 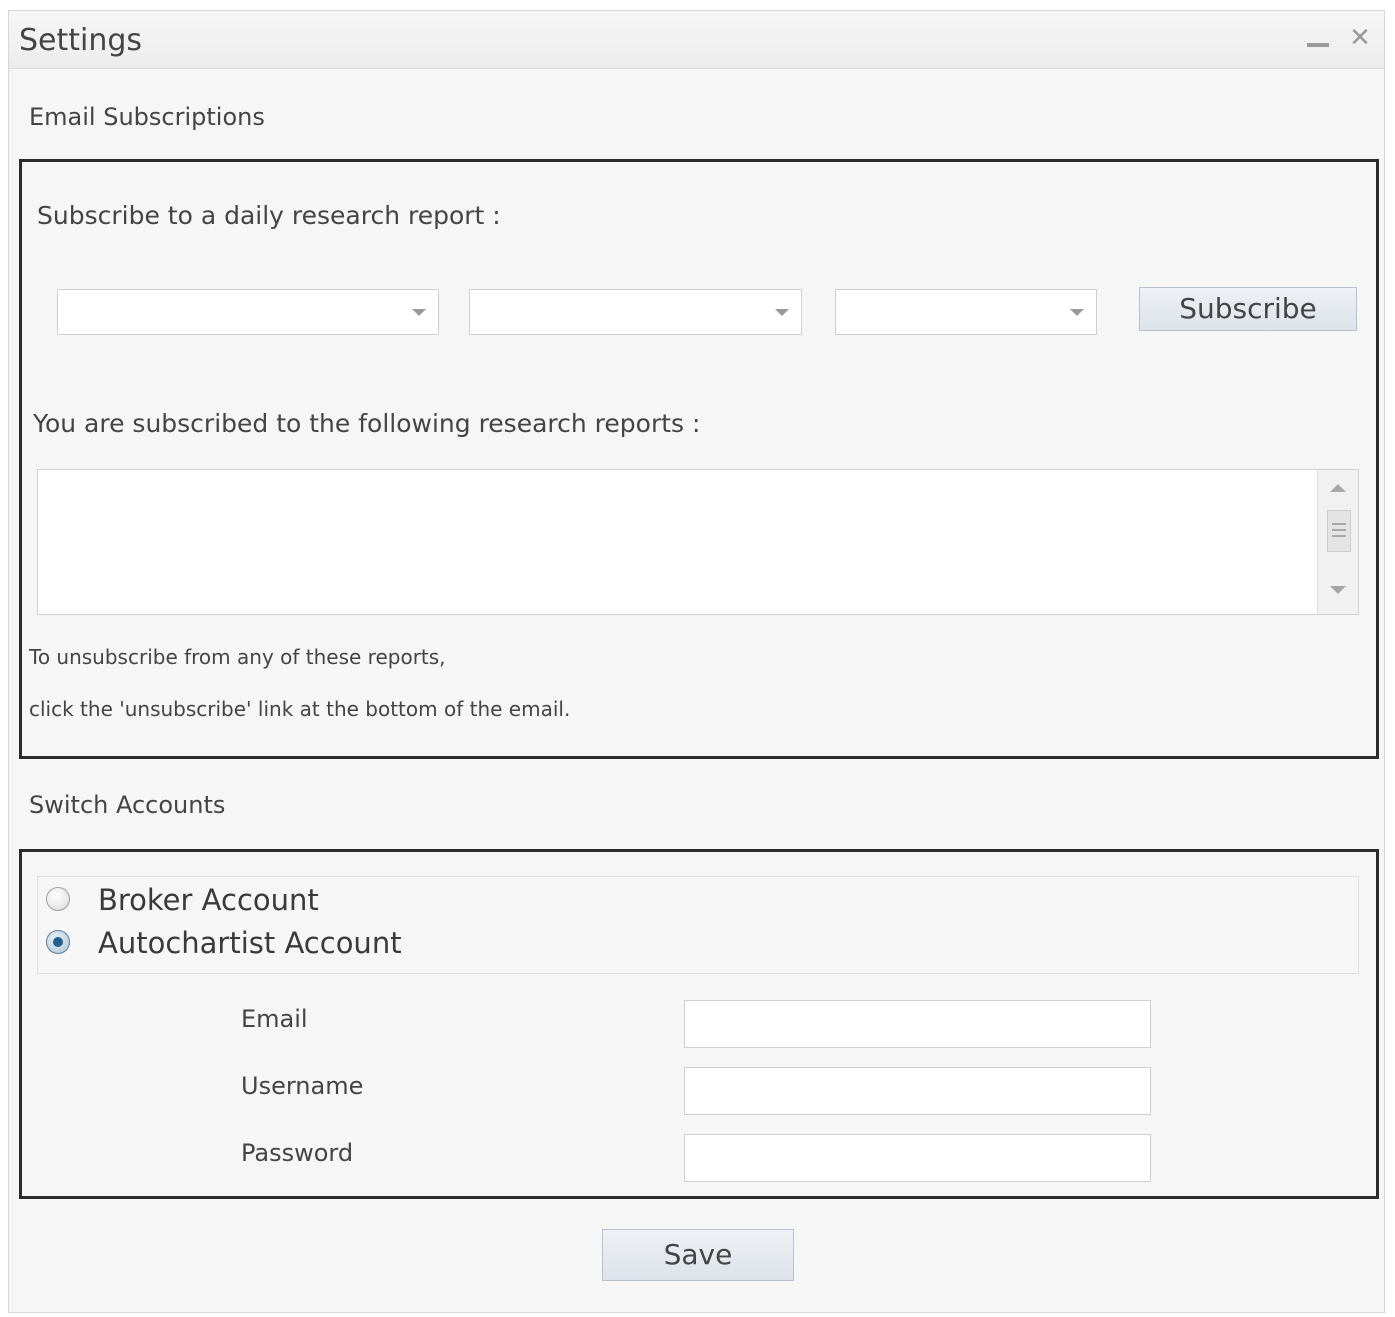 I want to click on email-label: Email, so click(x=274, y=1019).